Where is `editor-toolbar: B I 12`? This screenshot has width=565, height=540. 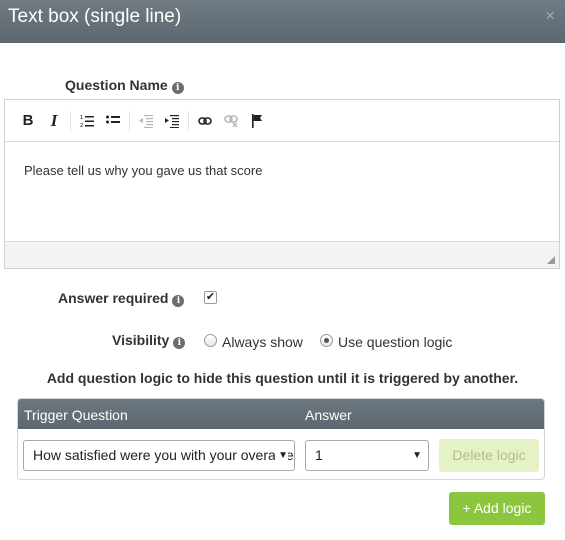
editor-toolbar: B I 12 is located at coordinates (282, 121).